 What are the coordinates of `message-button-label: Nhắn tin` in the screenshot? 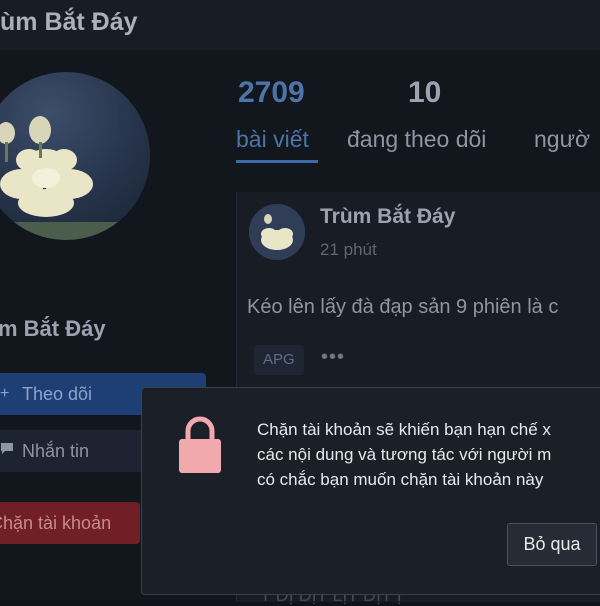 It's located at (56, 450).